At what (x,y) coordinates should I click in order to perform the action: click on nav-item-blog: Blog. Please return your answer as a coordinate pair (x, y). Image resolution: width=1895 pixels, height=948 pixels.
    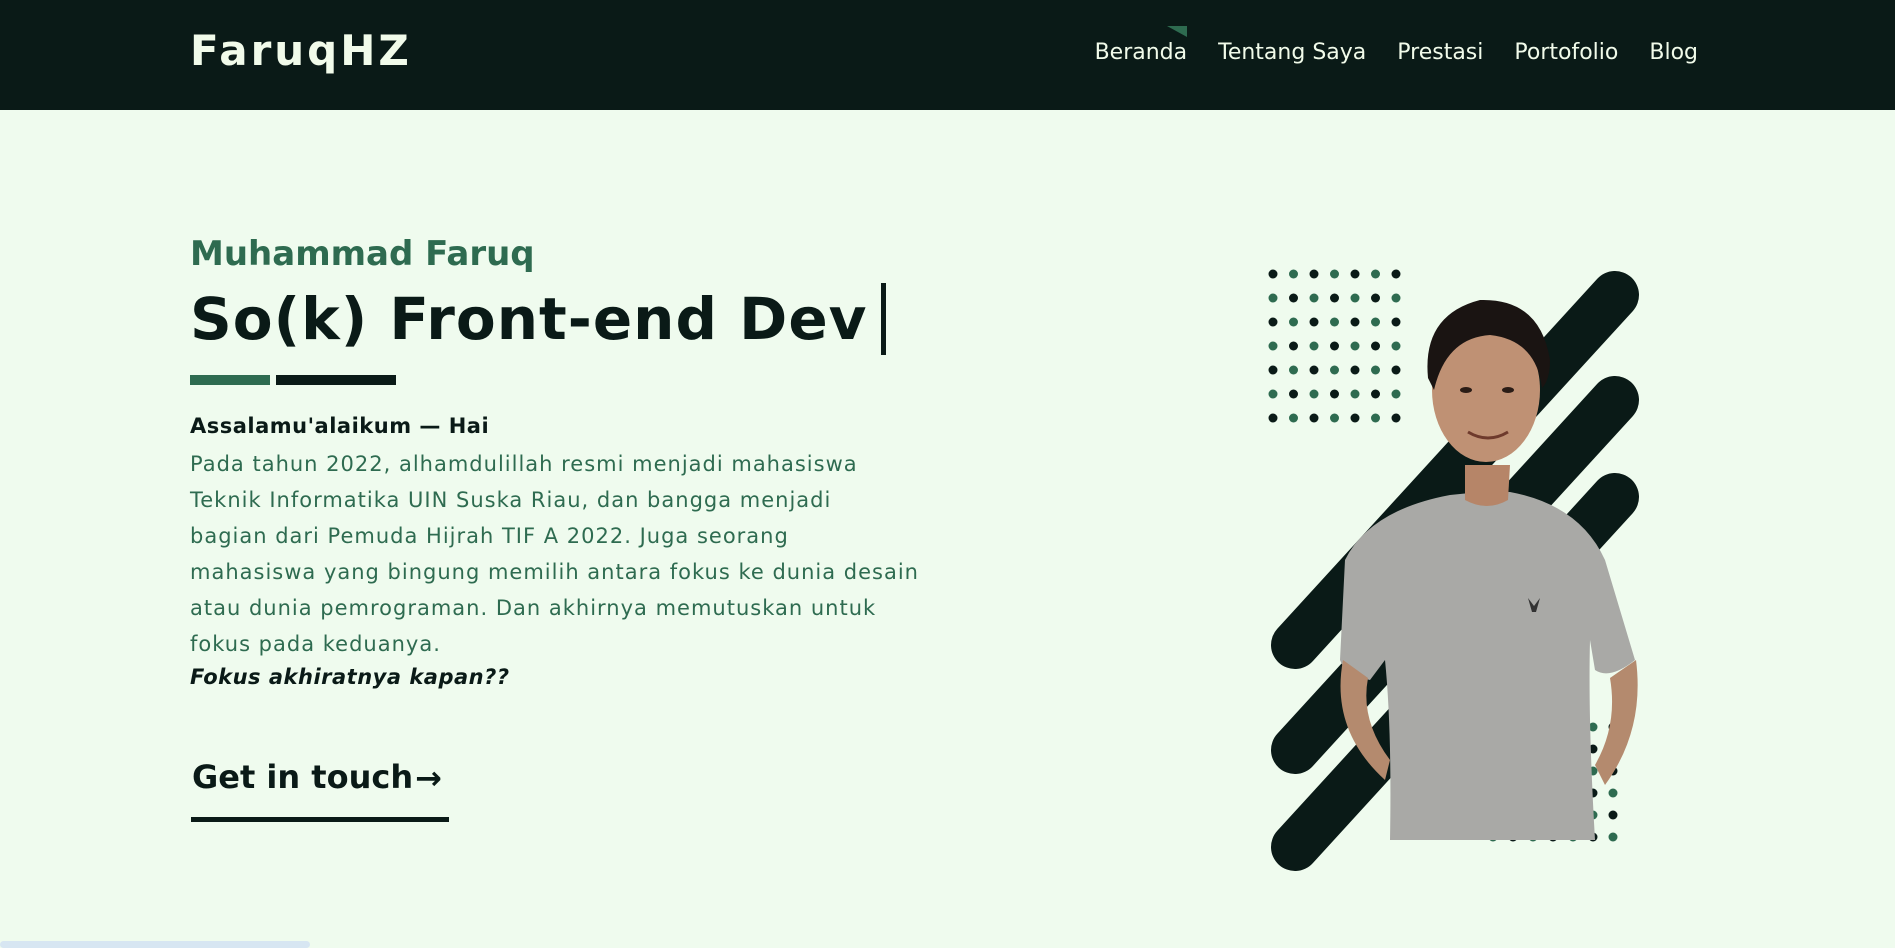
    Looking at the image, I should click on (1673, 53).